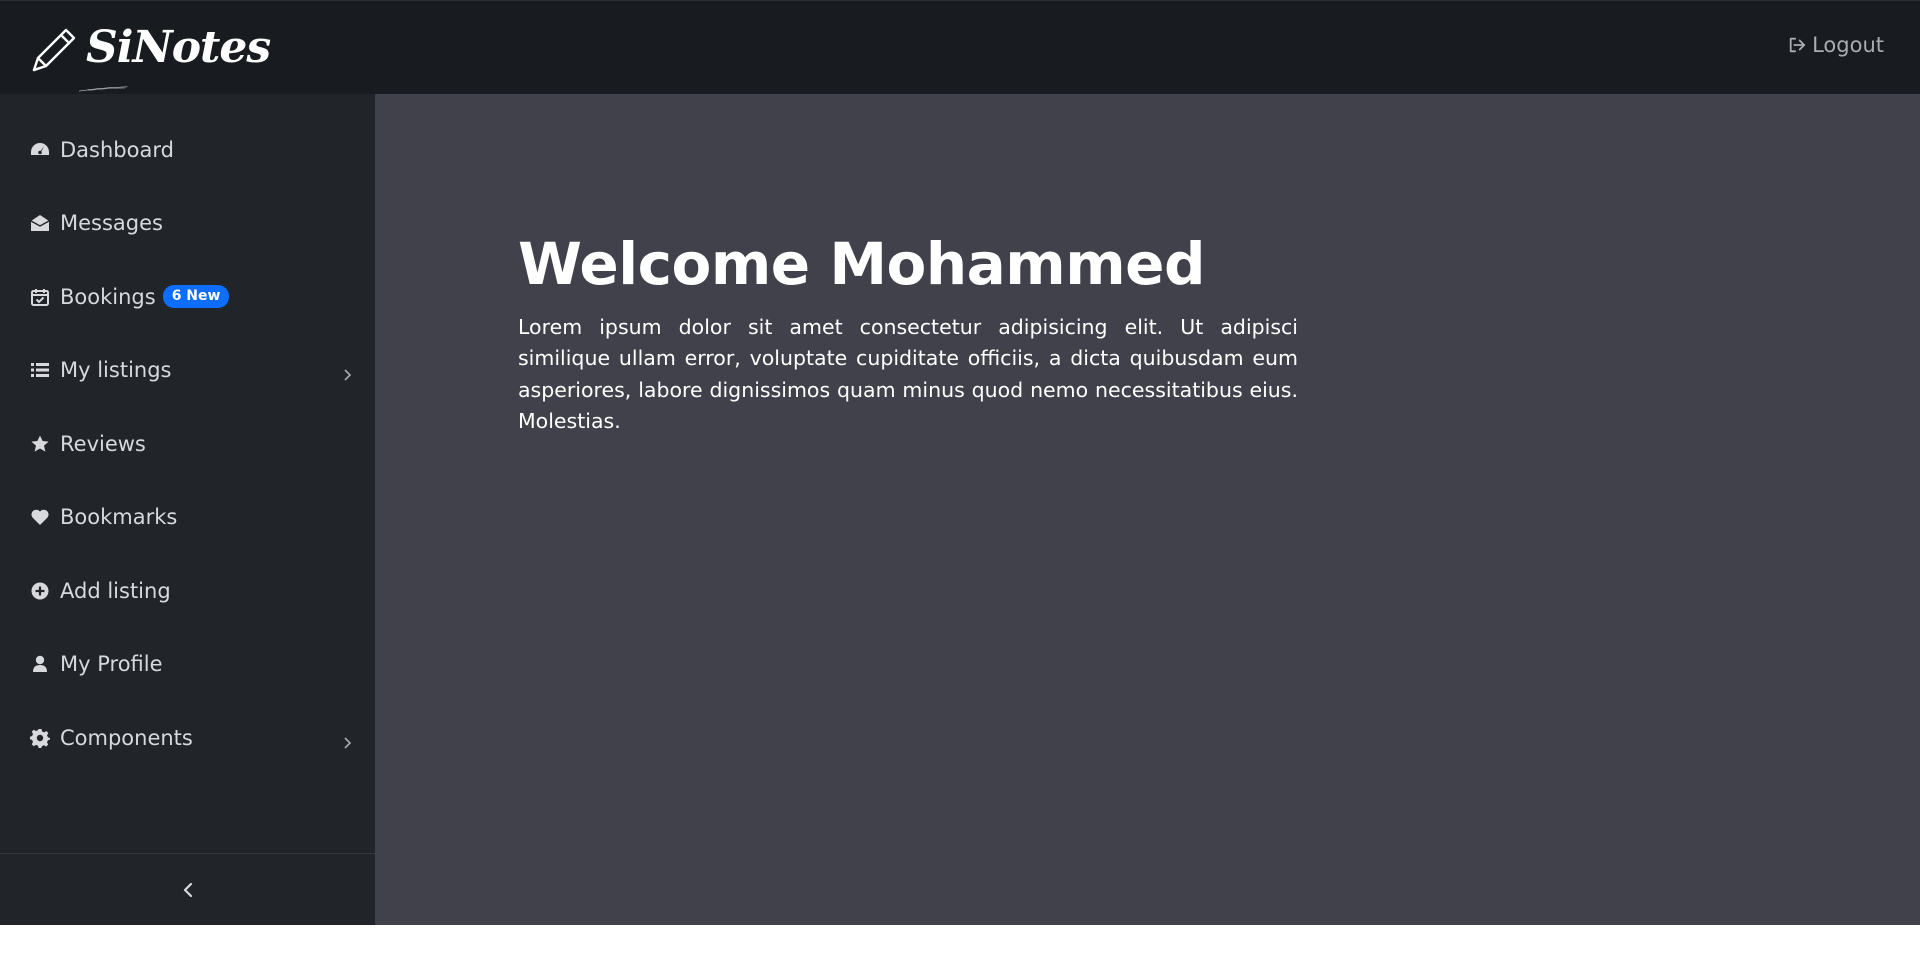 Image resolution: width=1920 pixels, height=966 pixels. Describe the element at coordinates (196, 297) in the screenshot. I see `bookings-badge: 6 New` at that location.